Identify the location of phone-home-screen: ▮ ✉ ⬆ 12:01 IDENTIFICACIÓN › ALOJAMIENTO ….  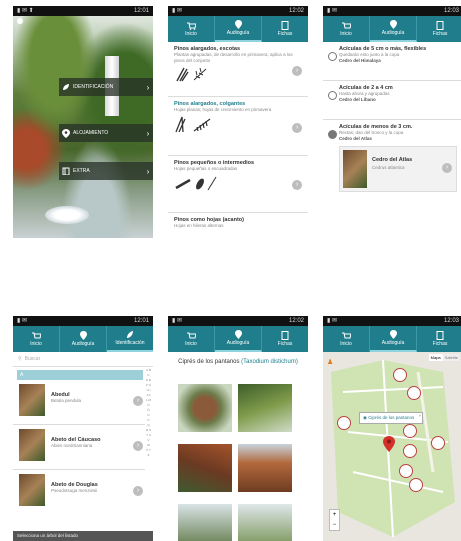
(83, 122).